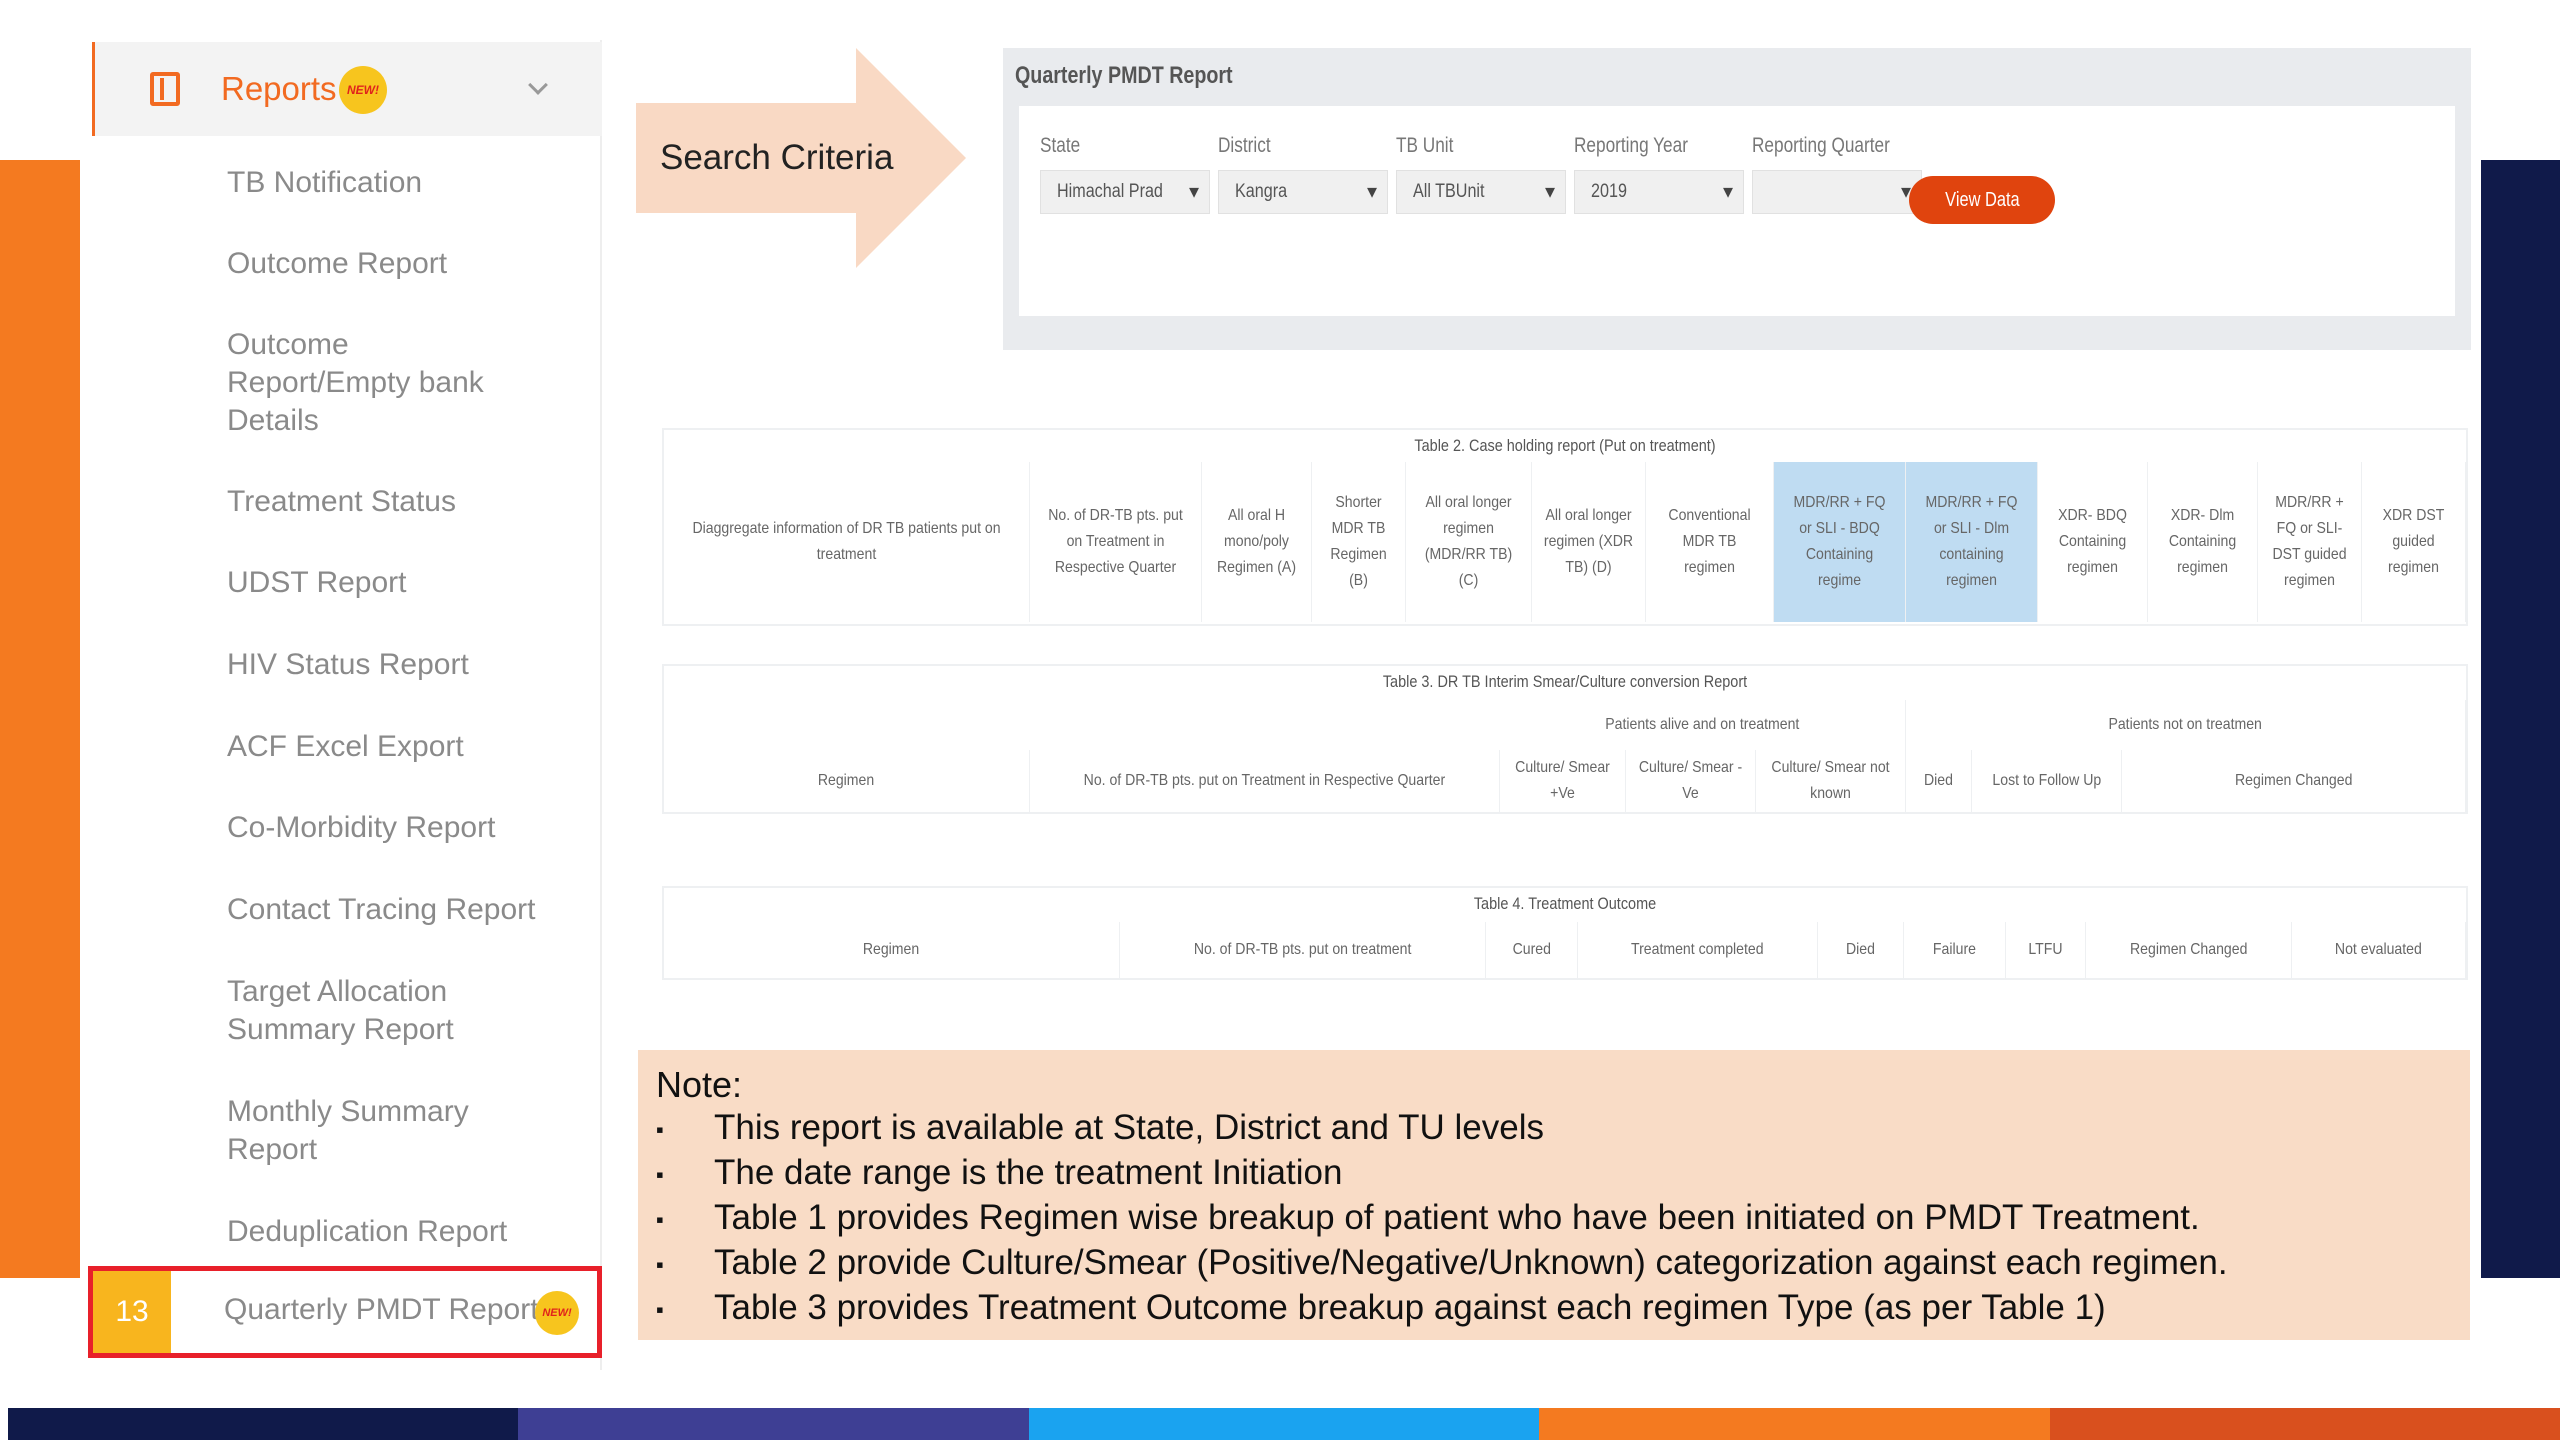 This screenshot has height=1440, width=2560. I want to click on table-header-cell: LTFU, so click(2046, 950).